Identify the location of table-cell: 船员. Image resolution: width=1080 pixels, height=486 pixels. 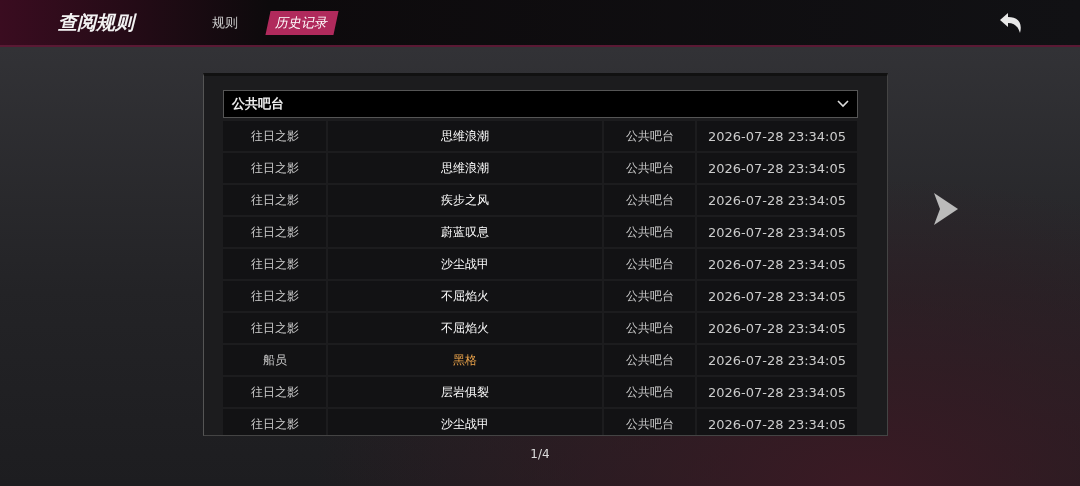
(274, 360).